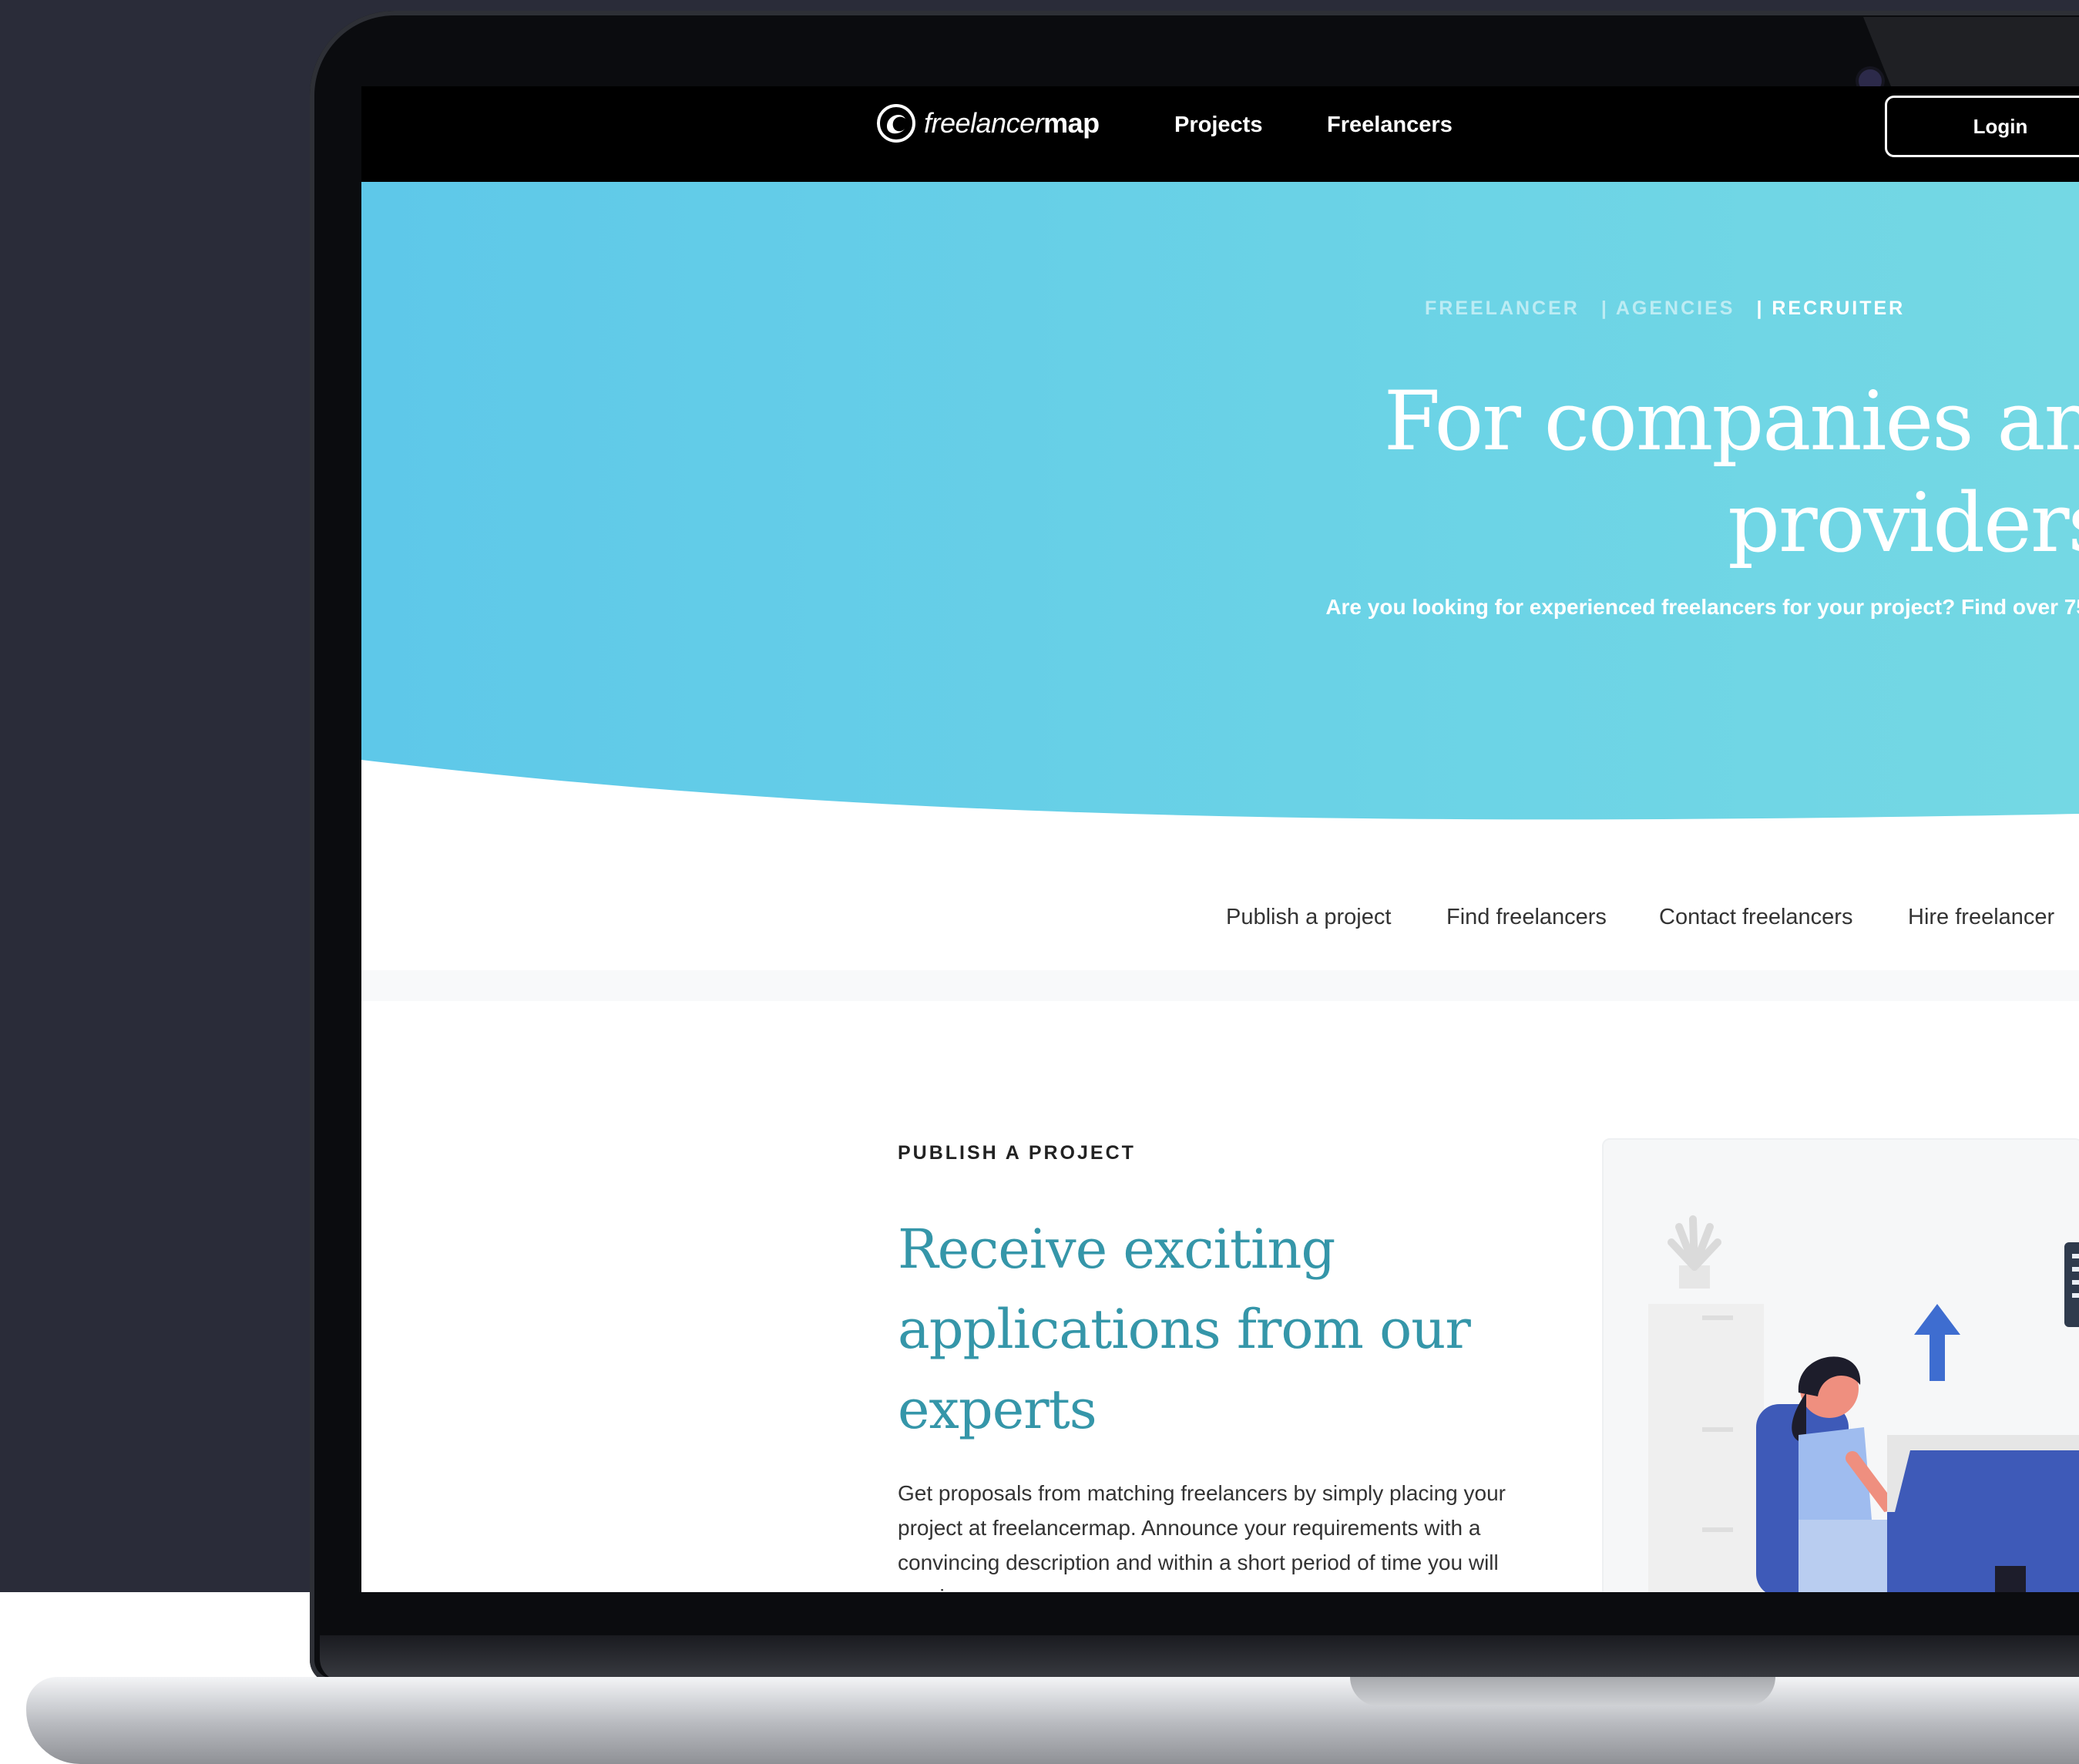 Image resolution: width=2079 pixels, height=1764 pixels. What do you see at coordinates (1830, 308) in the screenshot?
I see `tab-recruiter: | RECRUITER` at bounding box center [1830, 308].